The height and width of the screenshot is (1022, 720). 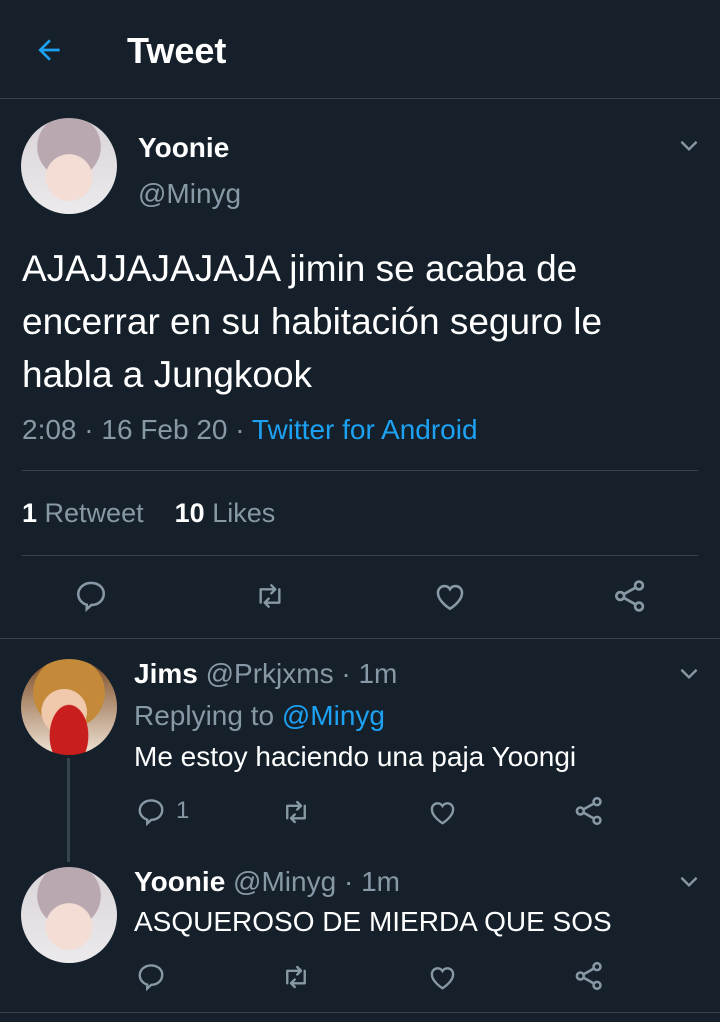 I want to click on tweet-menu-chevron-icon, so click(x=689, y=145).